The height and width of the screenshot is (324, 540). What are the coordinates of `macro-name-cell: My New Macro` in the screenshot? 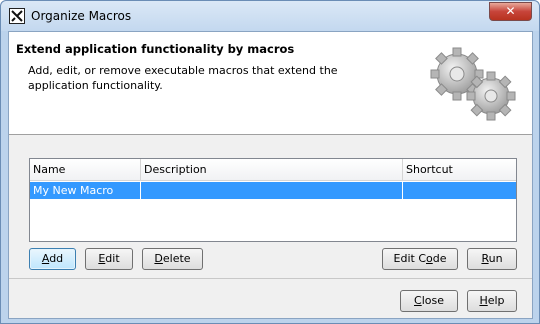 It's located at (85, 190).